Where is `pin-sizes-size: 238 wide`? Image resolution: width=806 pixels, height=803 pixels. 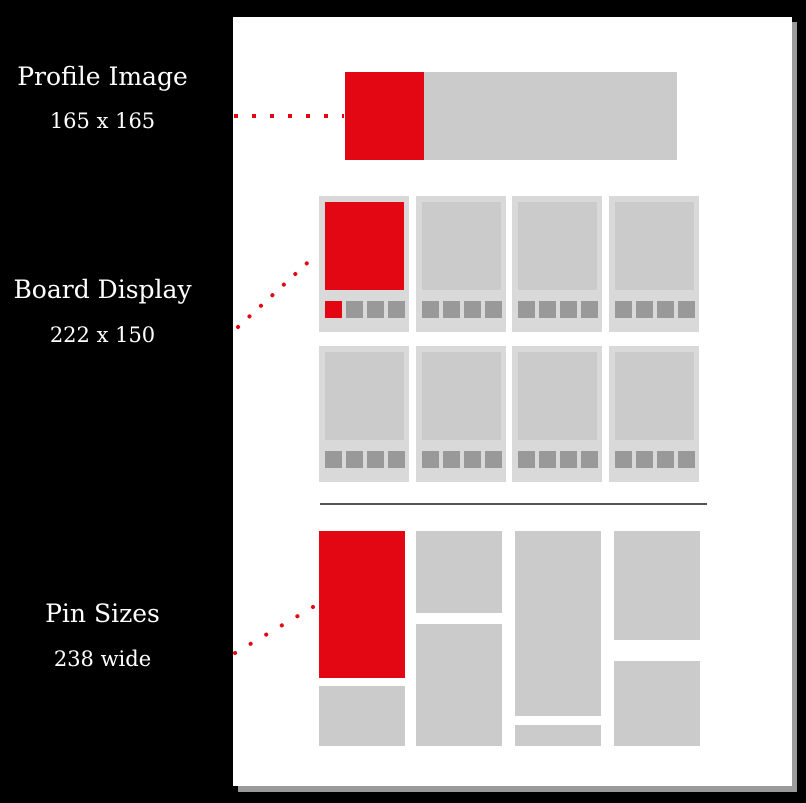 pin-sizes-size: 238 wide is located at coordinates (102, 659).